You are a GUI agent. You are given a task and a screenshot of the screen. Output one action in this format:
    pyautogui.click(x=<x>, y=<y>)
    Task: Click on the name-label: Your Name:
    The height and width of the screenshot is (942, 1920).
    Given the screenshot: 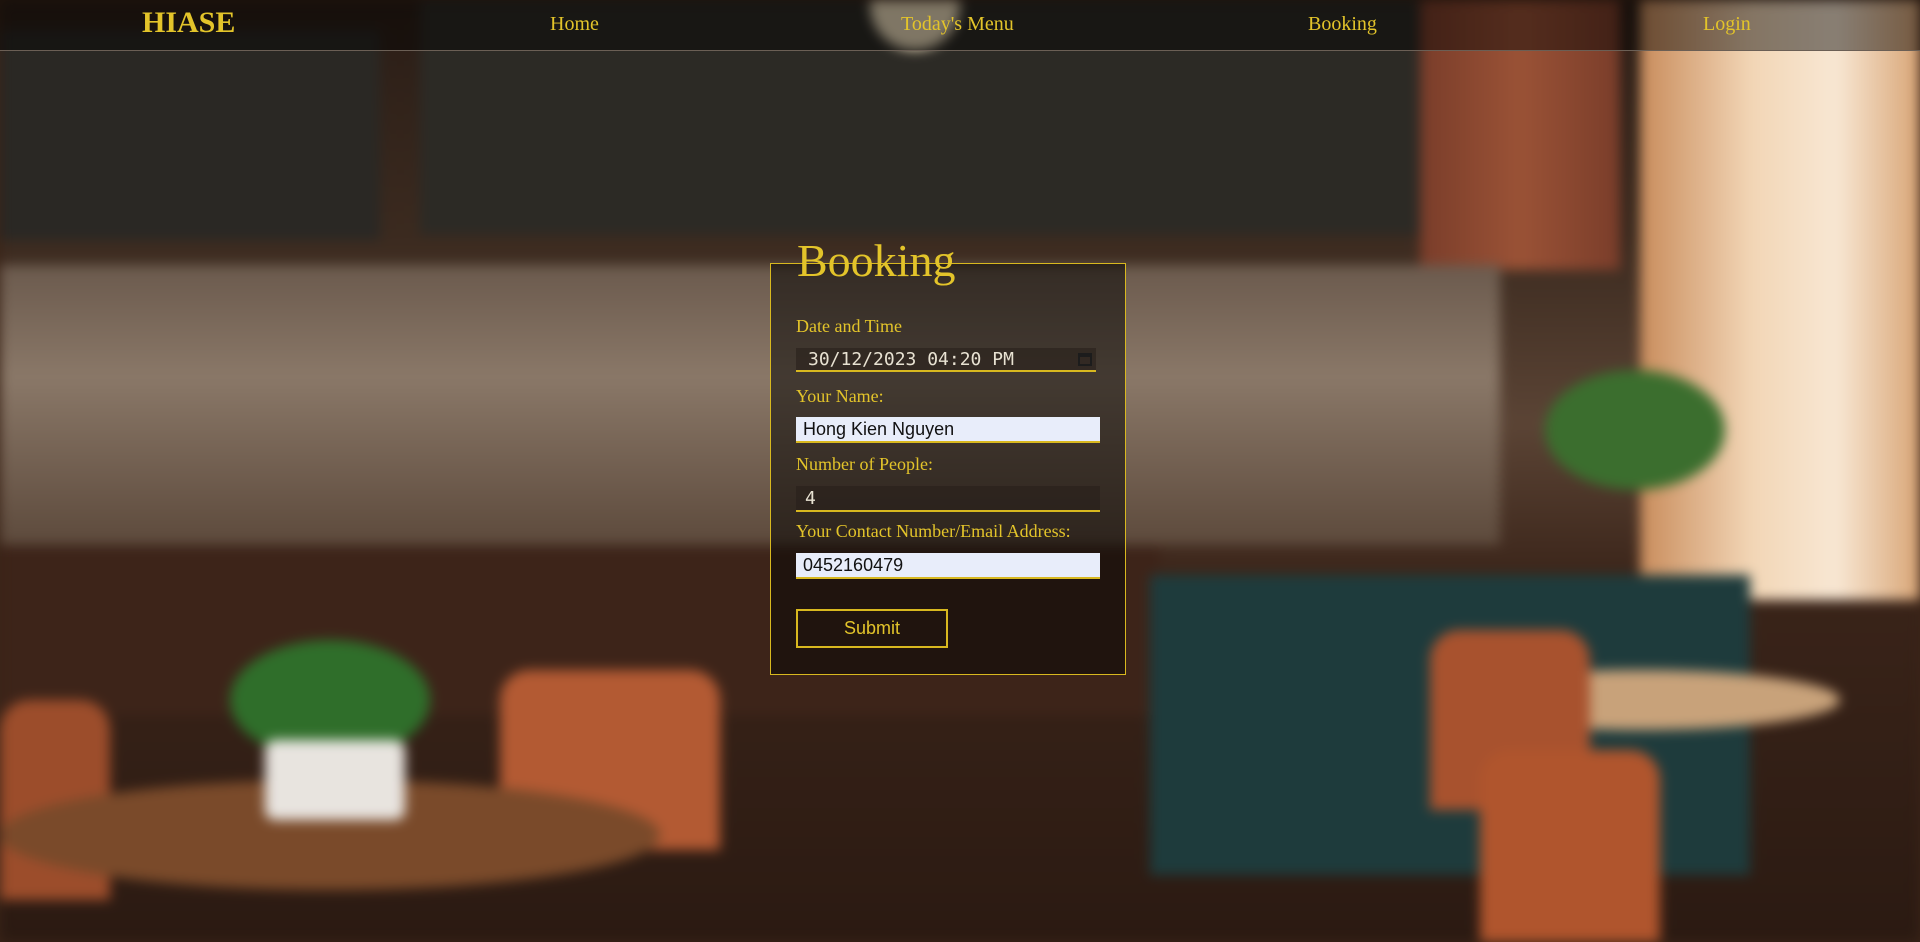 What is the action you would take?
    pyautogui.click(x=840, y=396)
    